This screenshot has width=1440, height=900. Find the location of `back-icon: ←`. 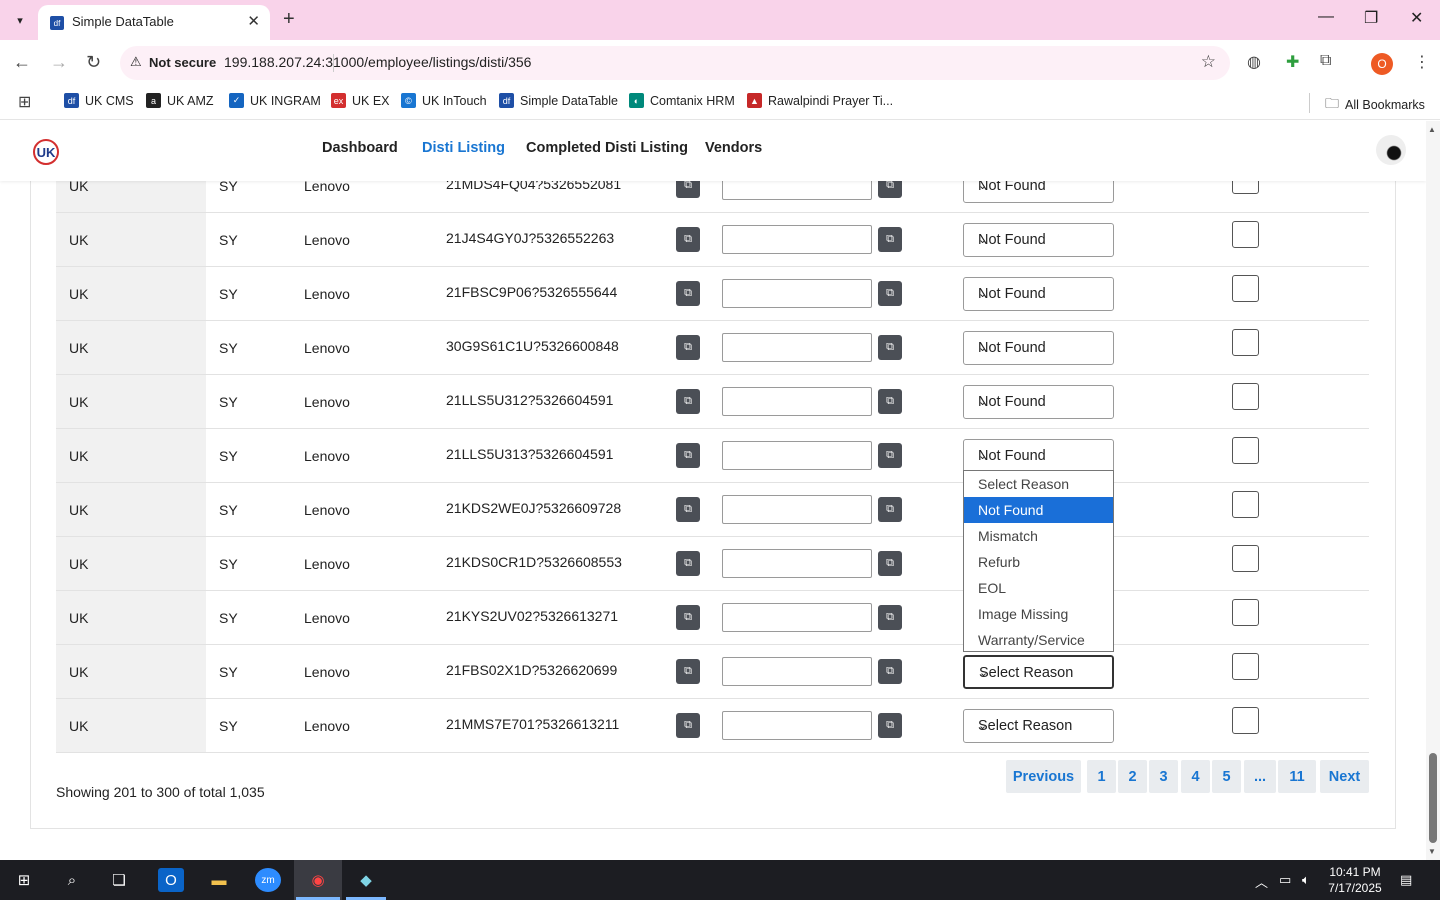

back-icon: ← is located at coordinates (22, 62).